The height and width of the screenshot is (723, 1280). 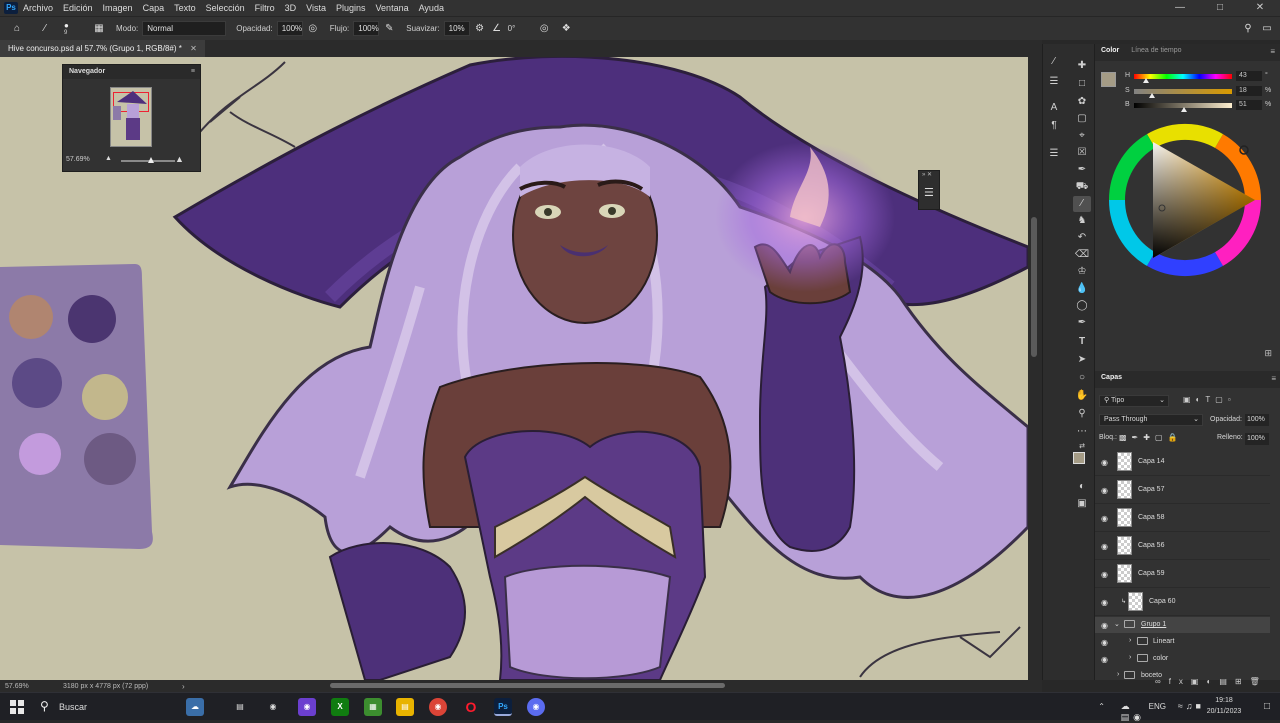 I want to click on paragraph-panel-icon: ¶, so click(x=1054, y=126).